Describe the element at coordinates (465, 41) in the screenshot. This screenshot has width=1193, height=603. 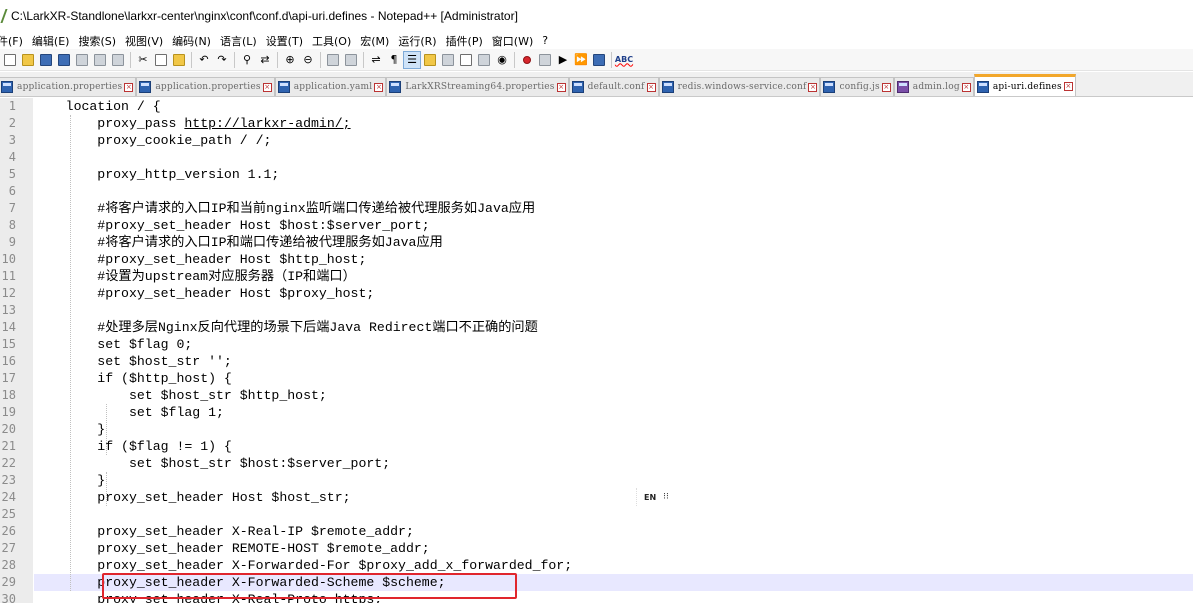
I see `menu-item-10: 插件(P)` at that location.